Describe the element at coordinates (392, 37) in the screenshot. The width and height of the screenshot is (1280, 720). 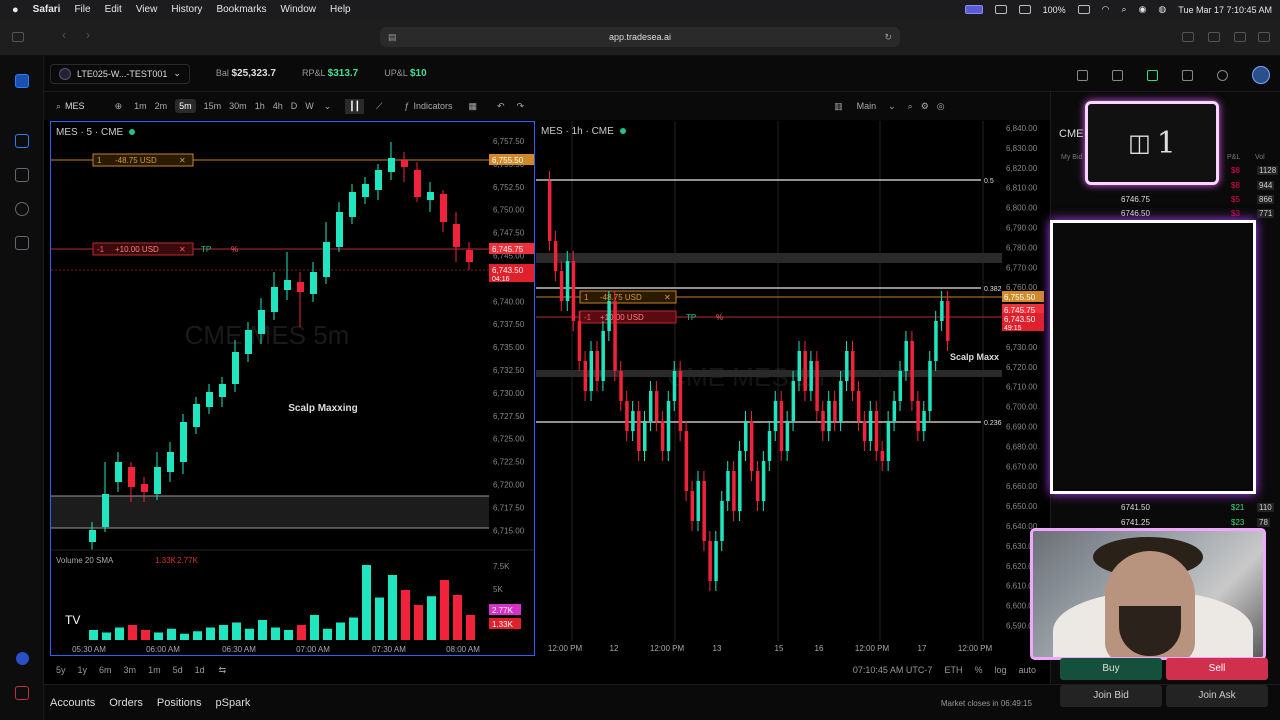
I see `reader-icon: ▤` at that location.